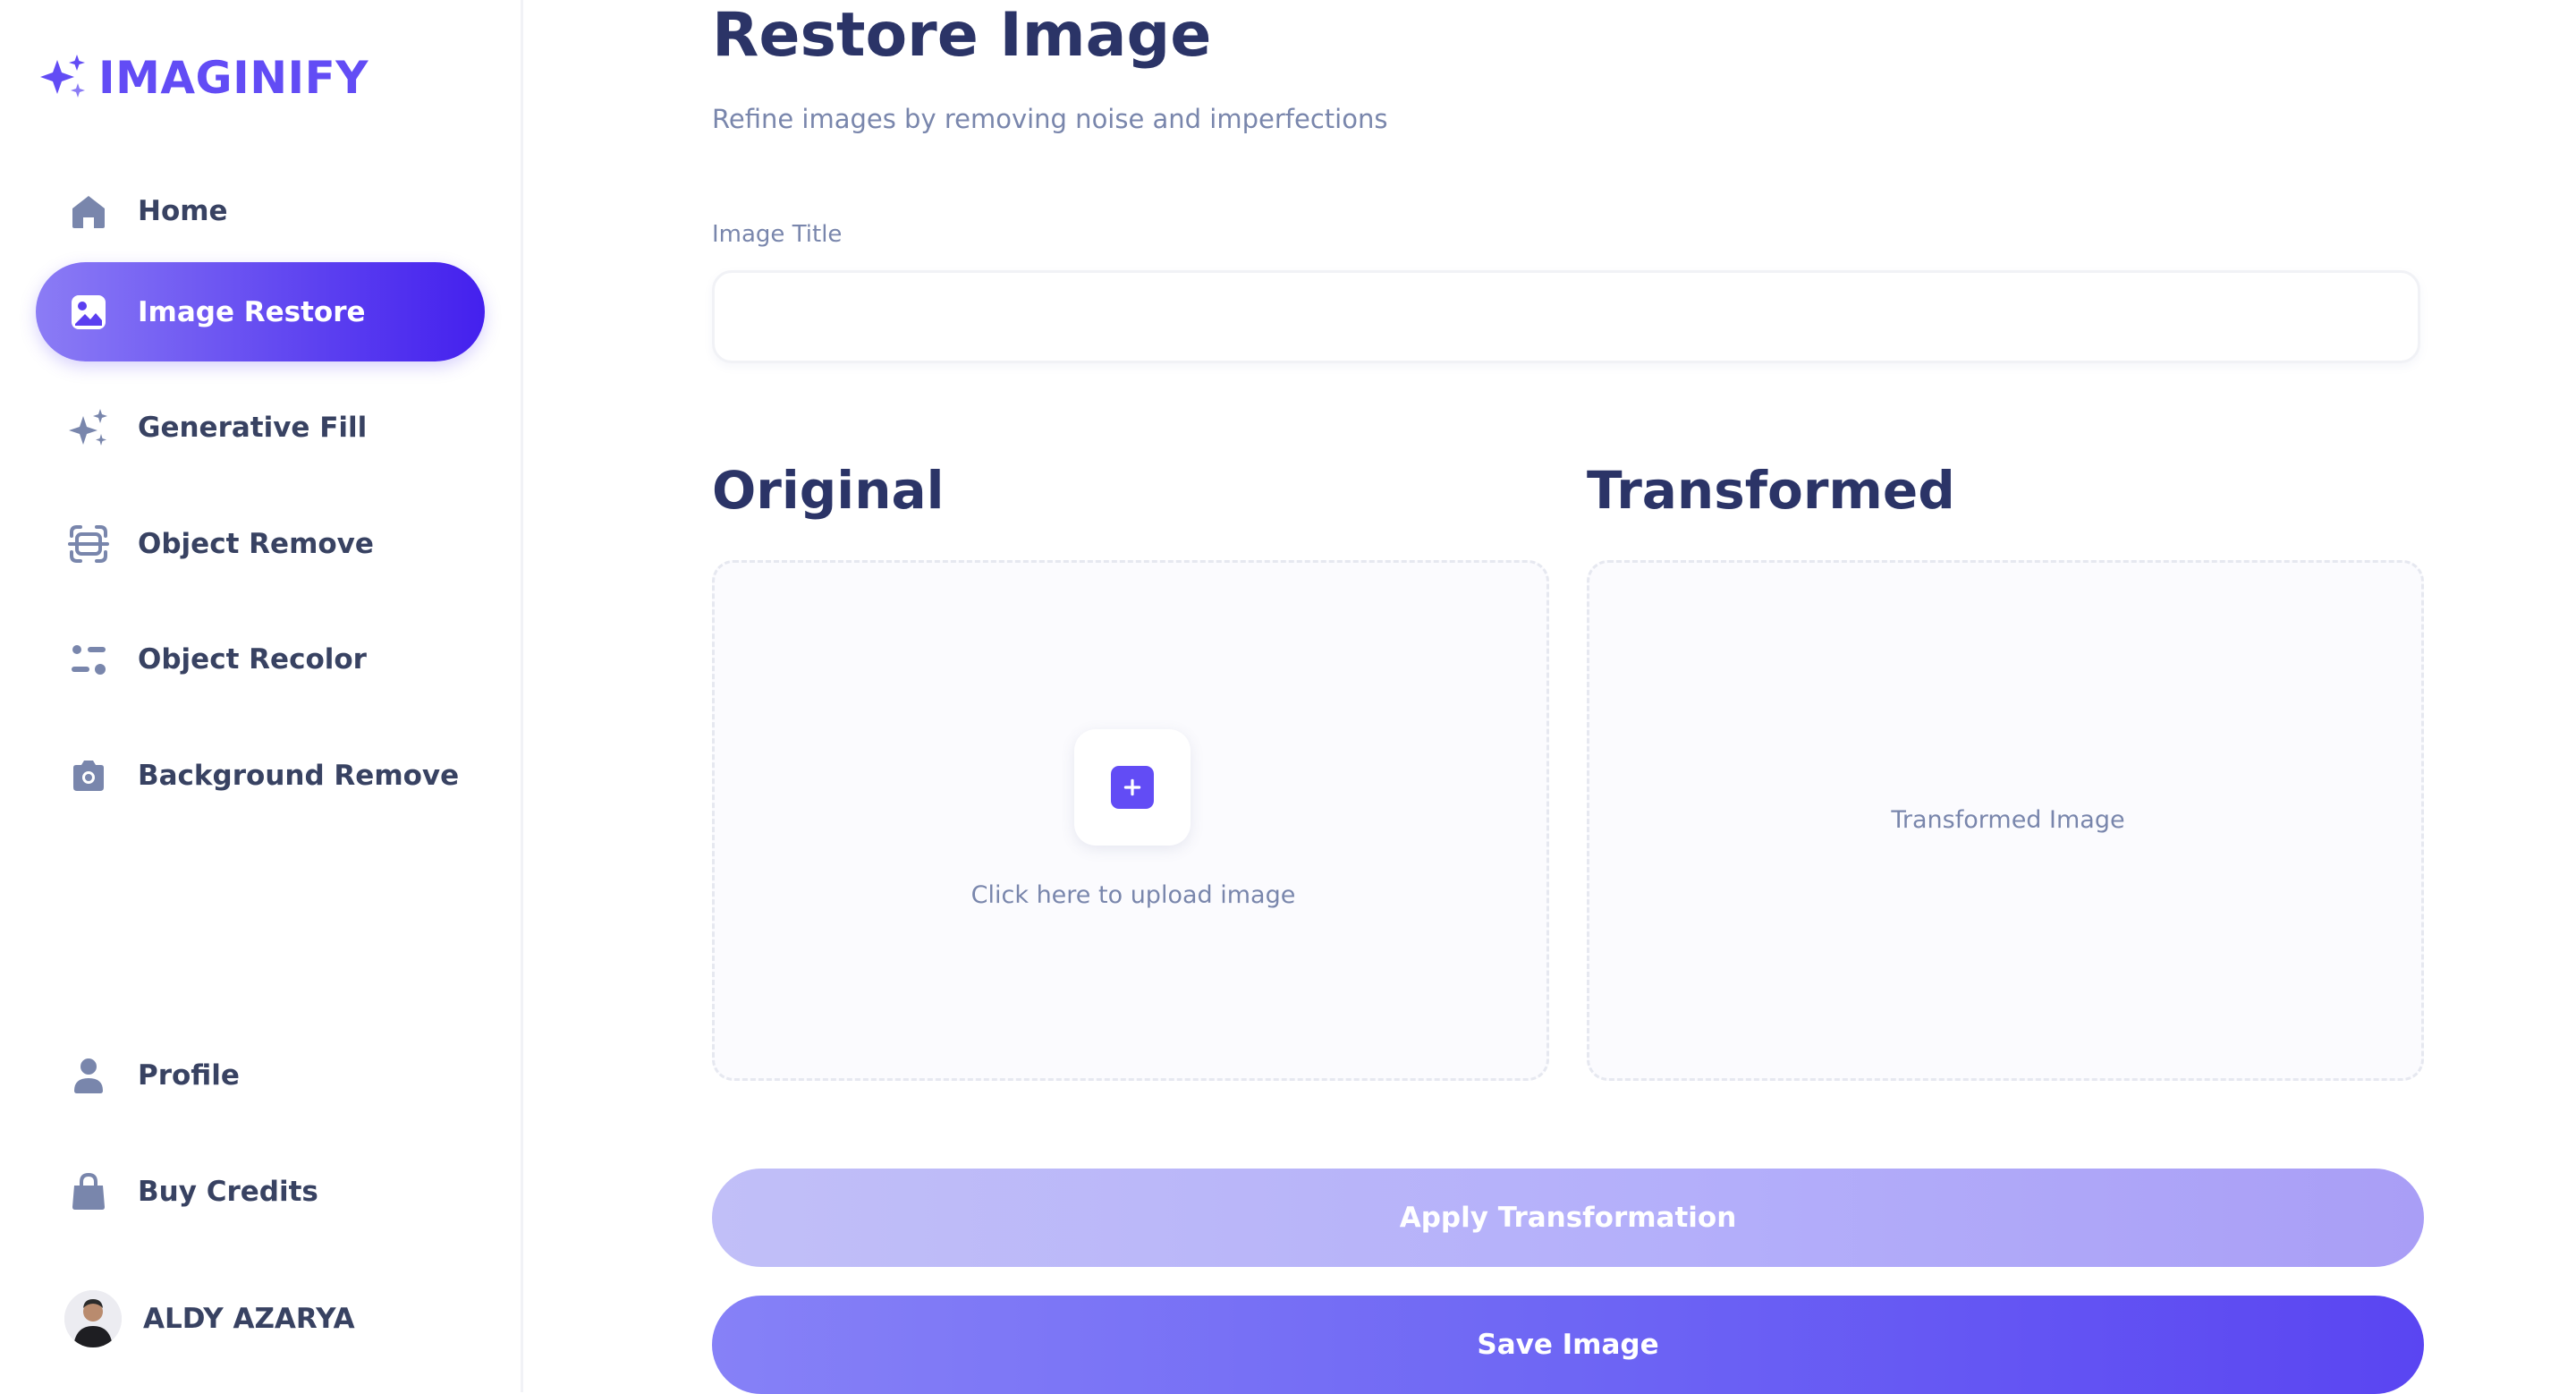  I want to click on page-title: Restore Image, so click(962, 35).